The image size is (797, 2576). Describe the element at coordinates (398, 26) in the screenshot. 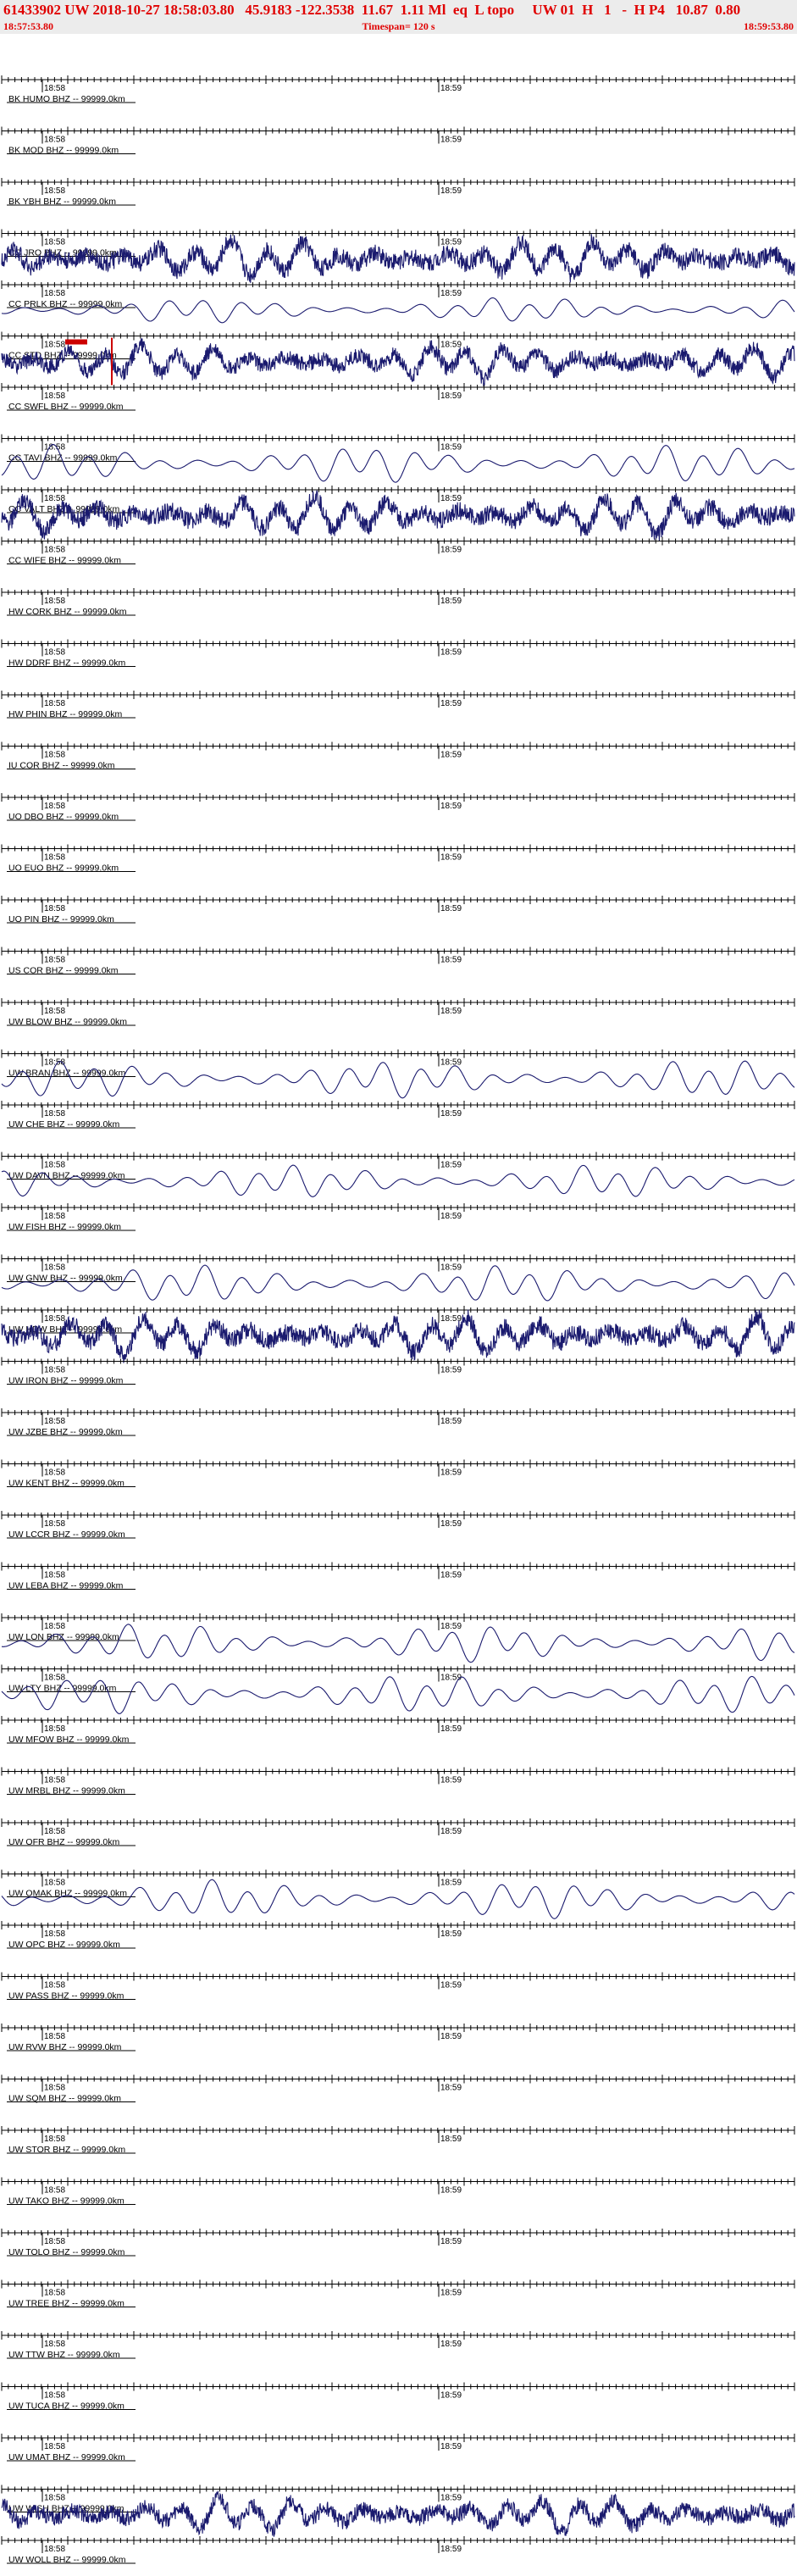

I see `timespan-label: Timespan= 120 s` at that location.